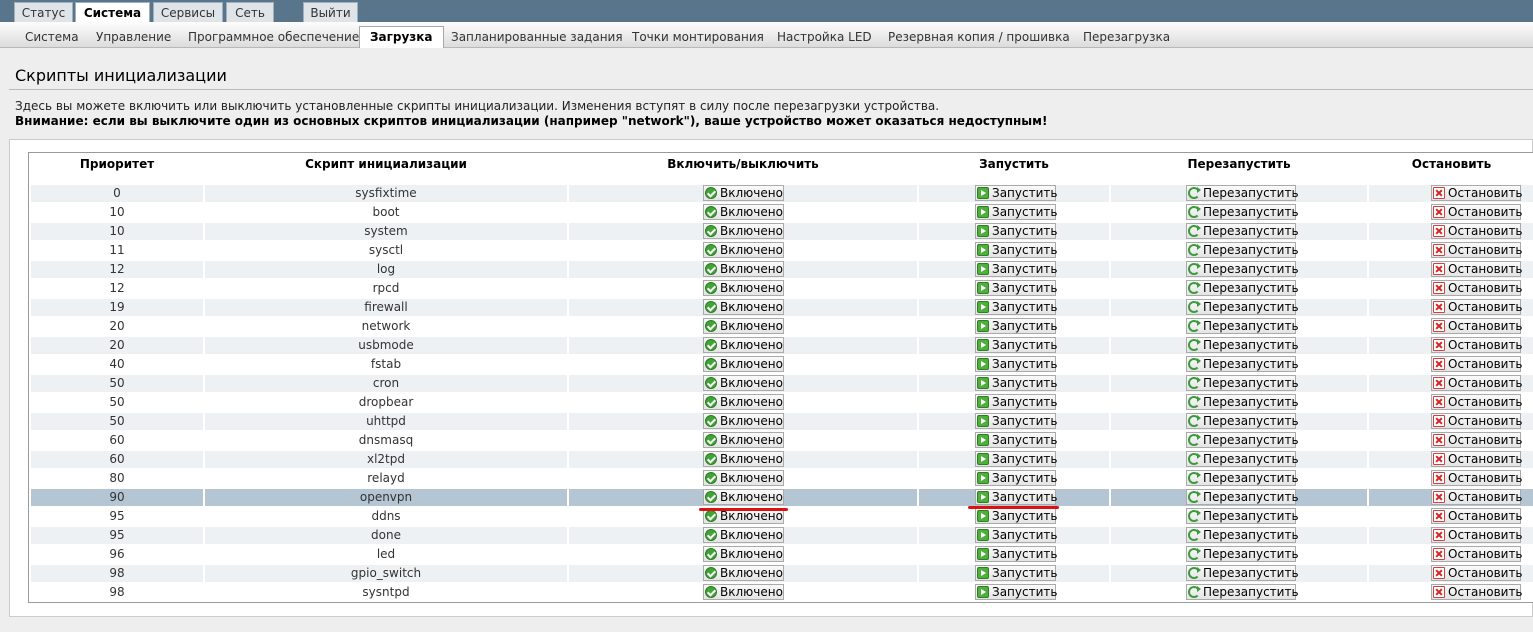 Image resolution: width=1533 pixels, height=632 pixels. Describe the element at coordinates (401, 37) in the screenshot. I see `subtab-startup: Загрузка` at that location.